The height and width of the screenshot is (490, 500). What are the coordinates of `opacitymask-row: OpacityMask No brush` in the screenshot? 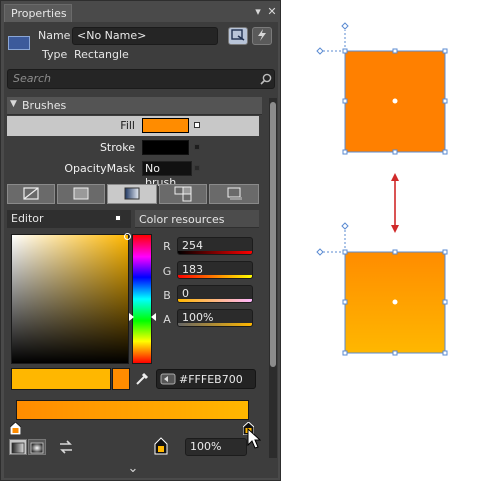 It's located at (133, 174).